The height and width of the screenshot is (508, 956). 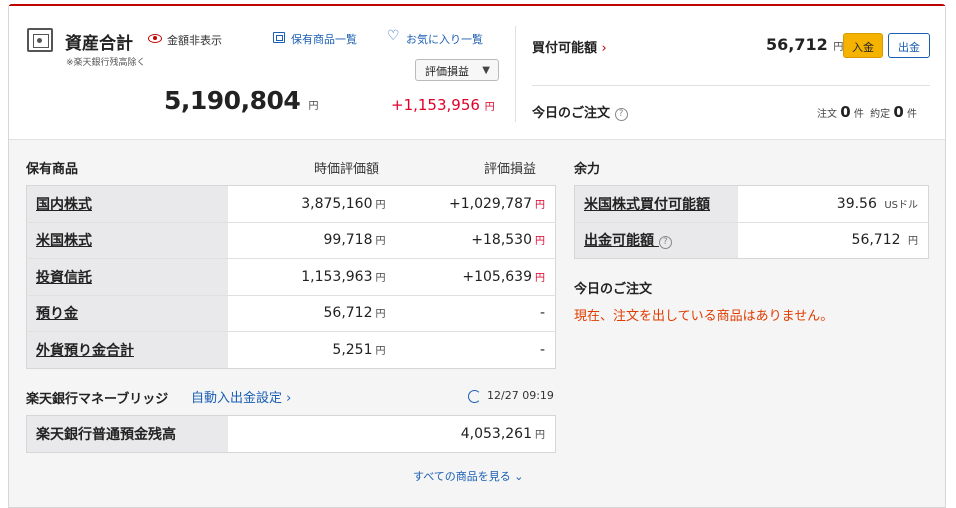 I want to click on heart-icon: ♡, so click(x=393, y=36).